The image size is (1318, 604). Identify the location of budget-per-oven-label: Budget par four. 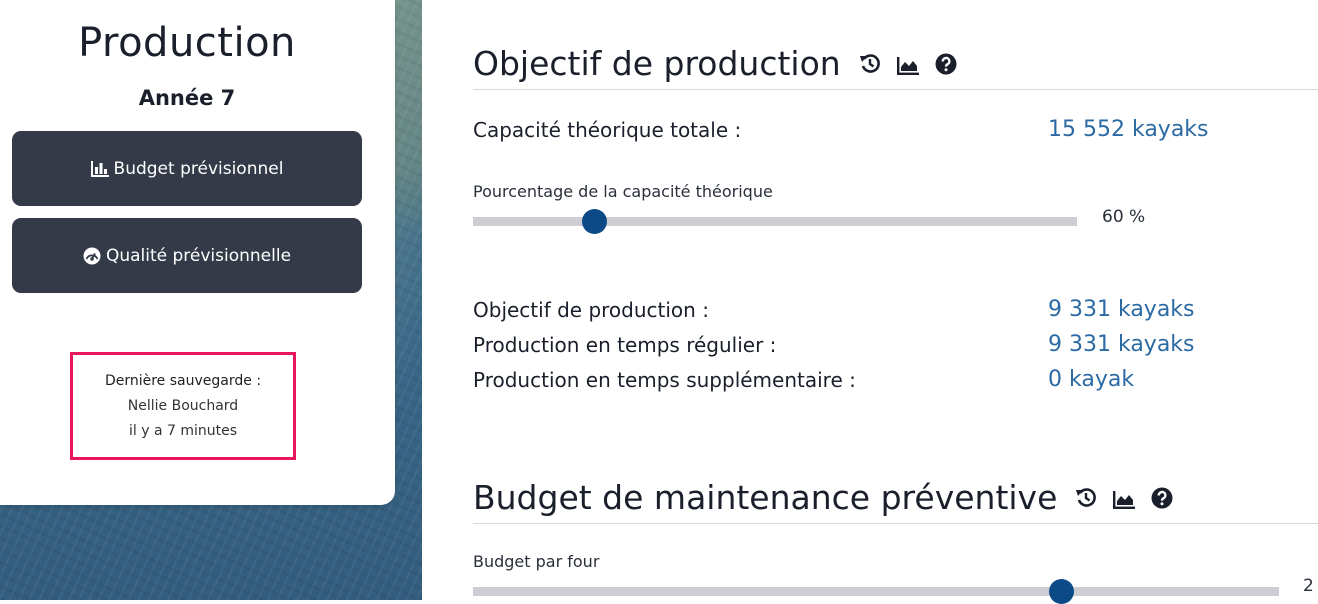
(536, 561).